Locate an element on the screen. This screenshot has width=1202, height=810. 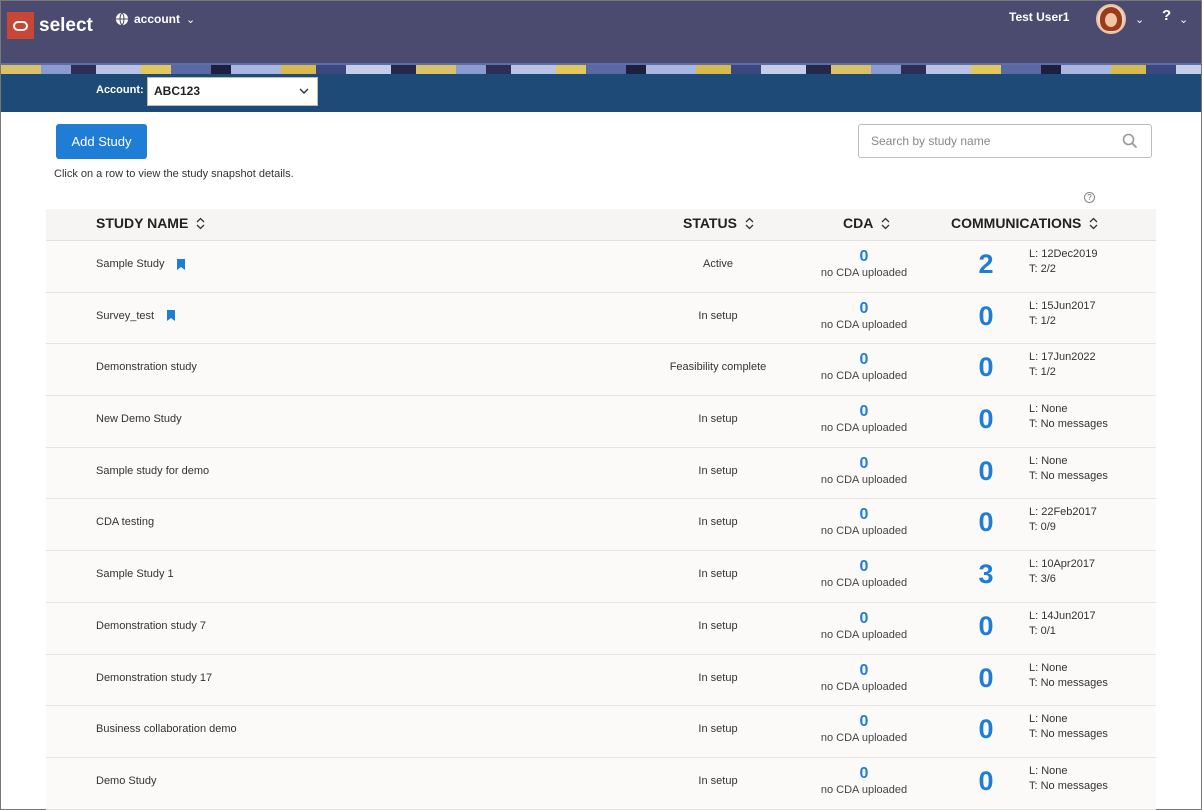
column-header-communications: COMMUNICATIONS is located at coordinates (1024, 223).